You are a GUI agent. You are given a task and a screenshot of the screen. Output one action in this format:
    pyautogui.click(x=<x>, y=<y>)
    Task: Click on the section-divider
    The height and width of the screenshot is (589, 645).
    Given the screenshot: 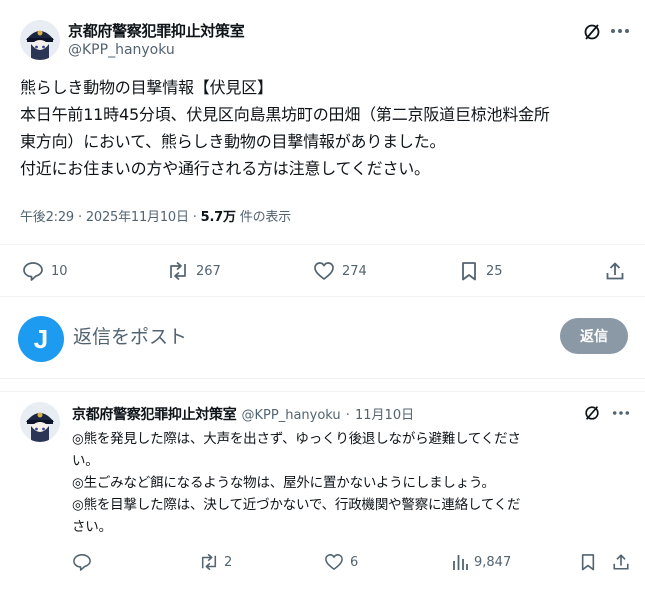 What is the action you would take?
    pyautogui.click(x=322, y=385)
    